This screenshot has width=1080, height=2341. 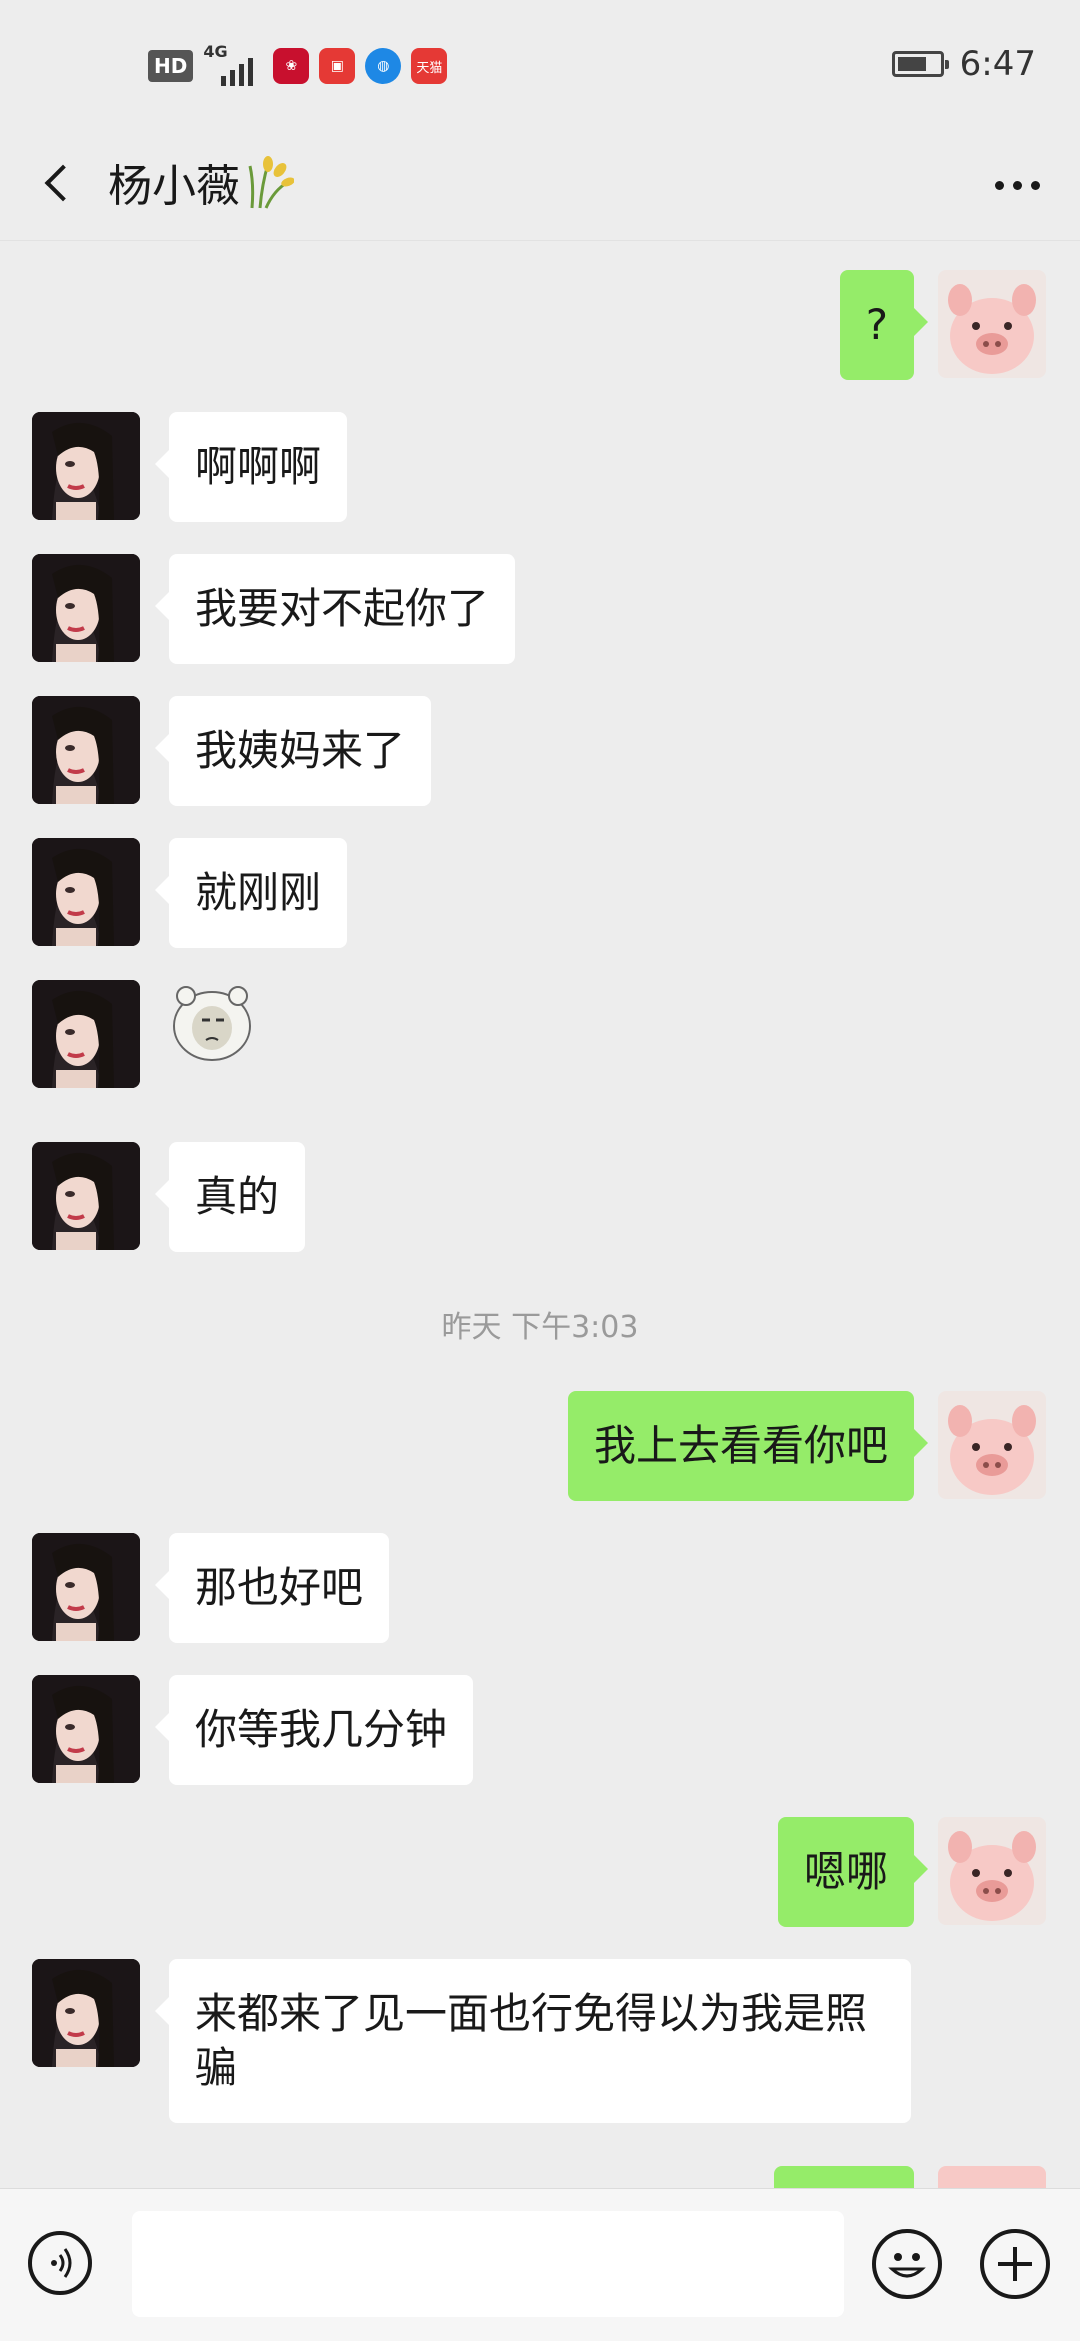 What do you see at coordinates (337, 66) in the screenshot?
I see `huawei-store-icon: ▣` at bounding box center [337, 66].